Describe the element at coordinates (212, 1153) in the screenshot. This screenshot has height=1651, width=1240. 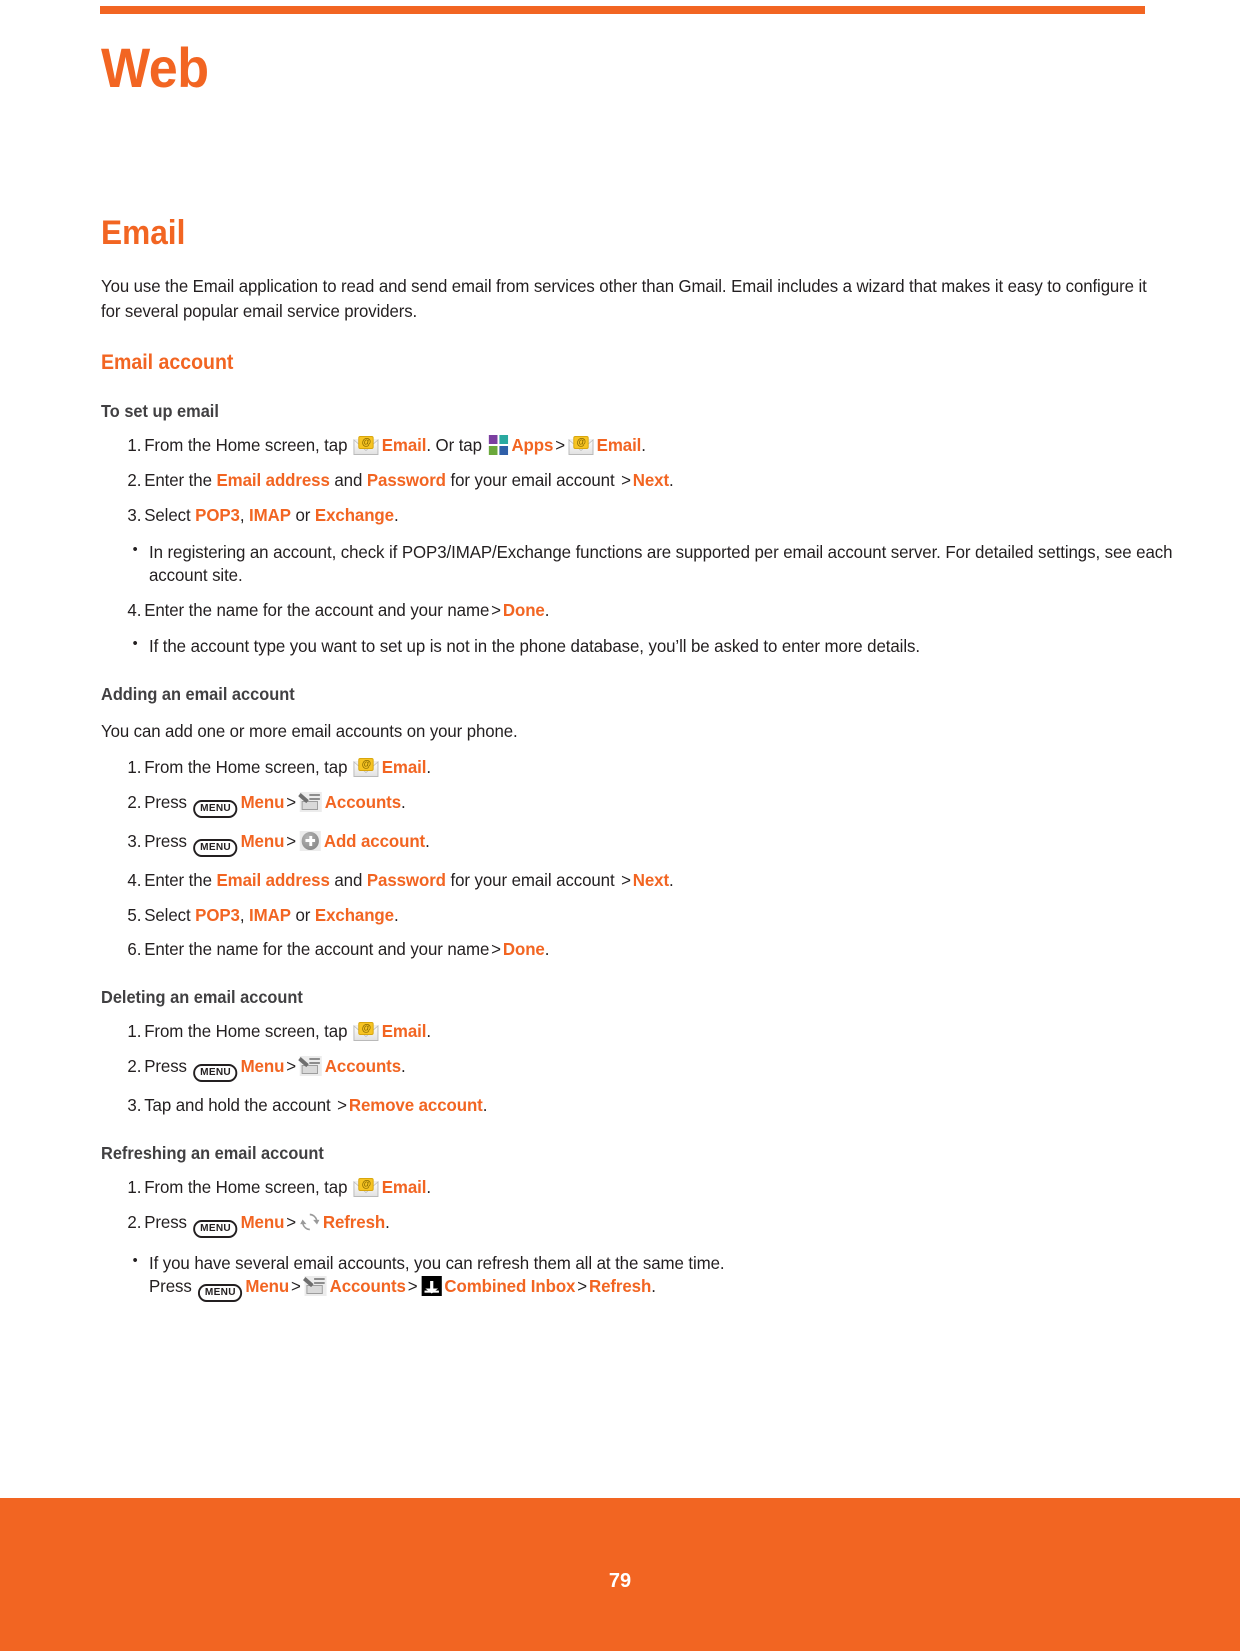
I see `procedure-heading: Refreshing an email account` at that location.